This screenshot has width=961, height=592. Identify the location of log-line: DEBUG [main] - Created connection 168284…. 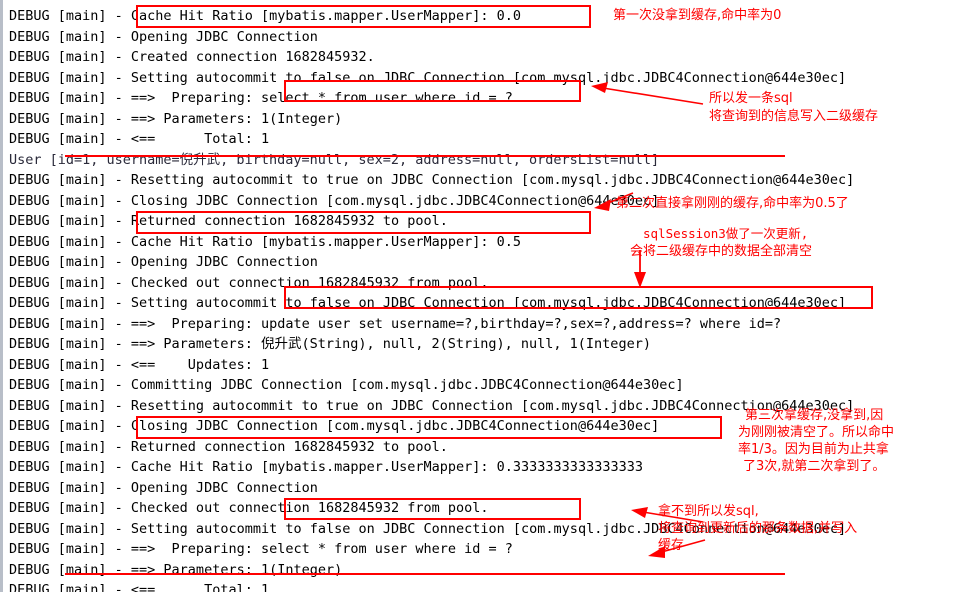
(192, 57).